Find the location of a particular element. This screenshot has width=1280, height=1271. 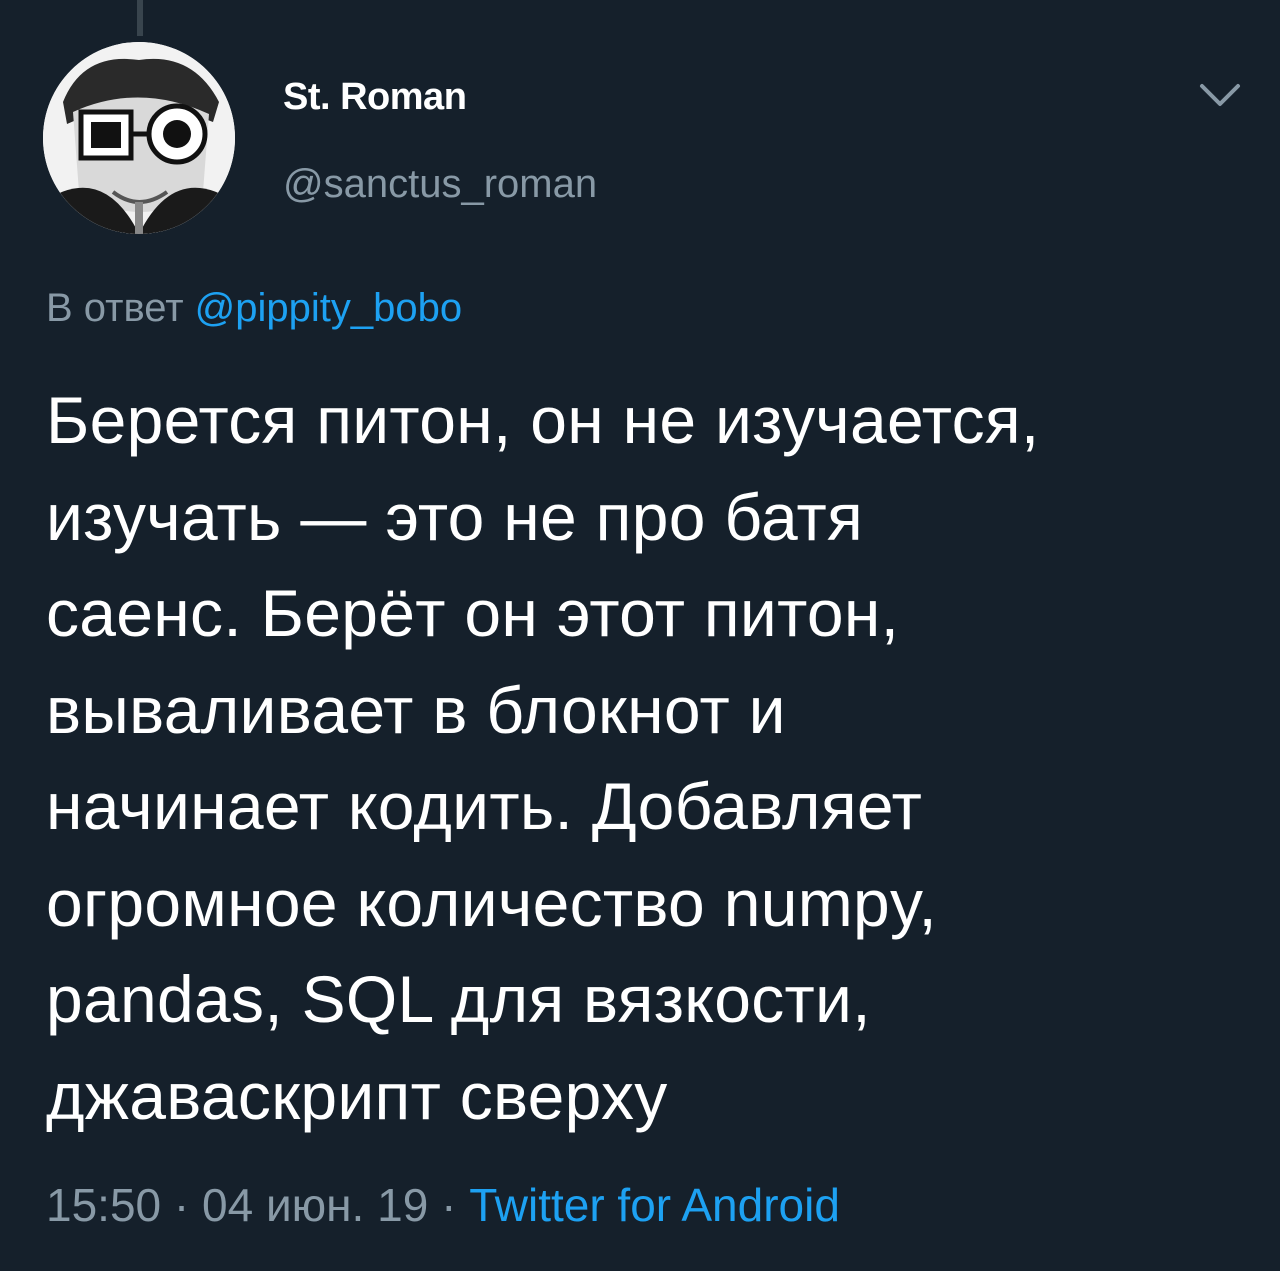

avatar is located at coordinates (139, 138).